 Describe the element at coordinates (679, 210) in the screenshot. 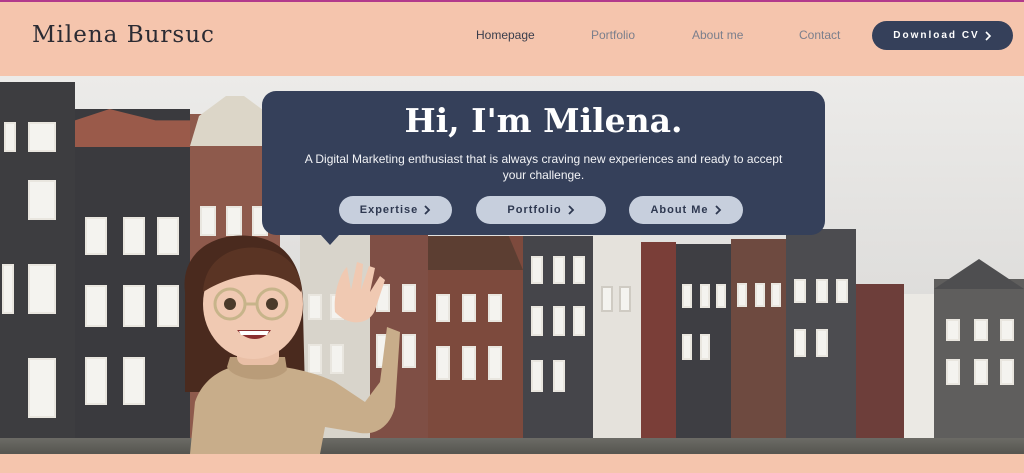

I see `about-me-label: About Me` at that location.